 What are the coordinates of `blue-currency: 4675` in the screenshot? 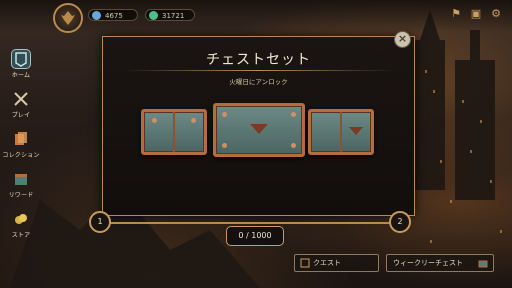 It's located at (113, 15).